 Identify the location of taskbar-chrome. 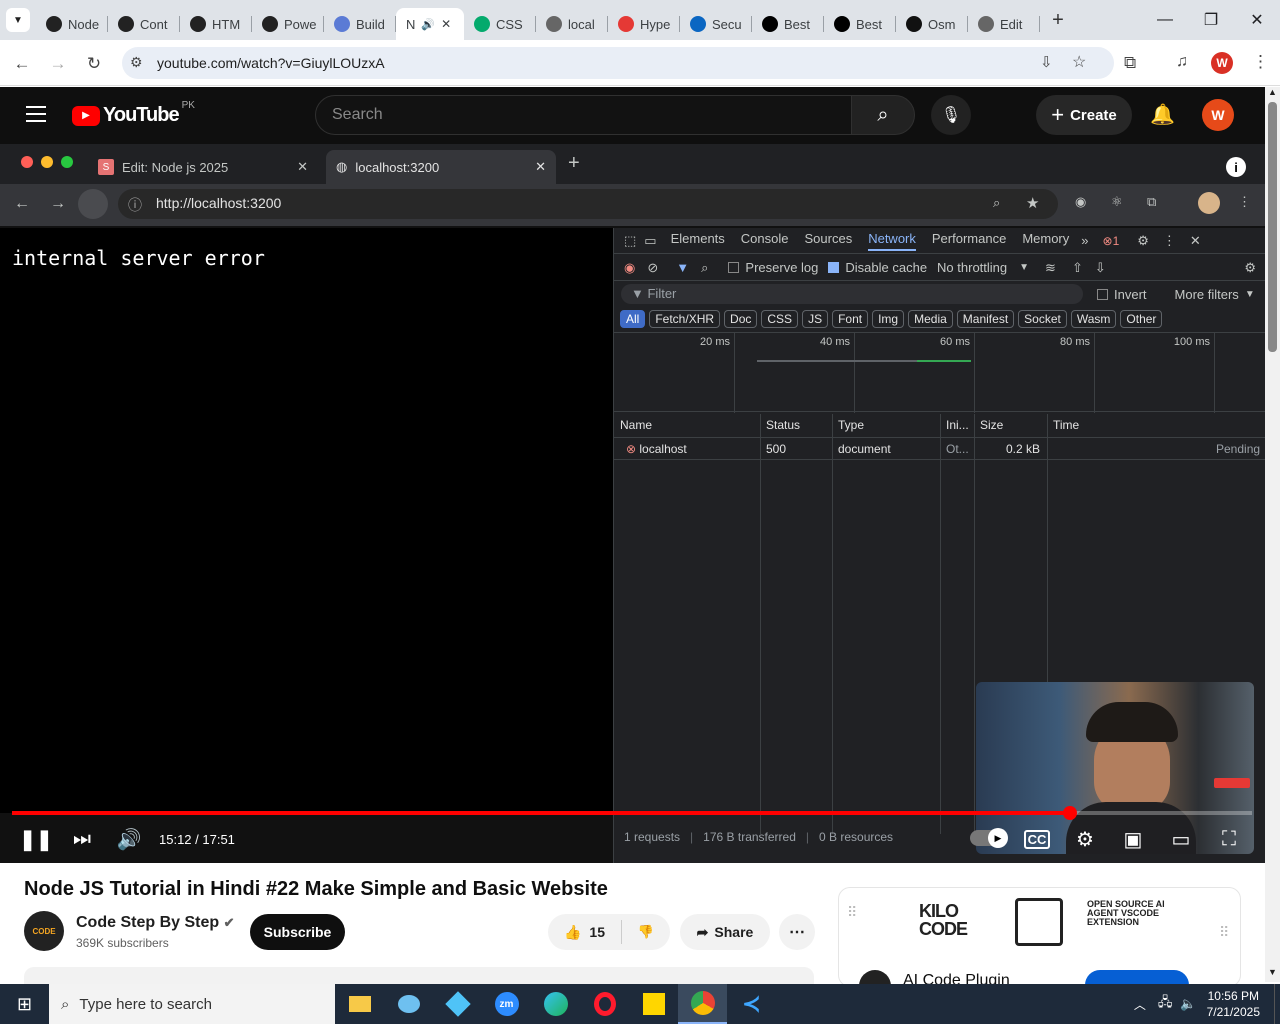
(702, 1004).